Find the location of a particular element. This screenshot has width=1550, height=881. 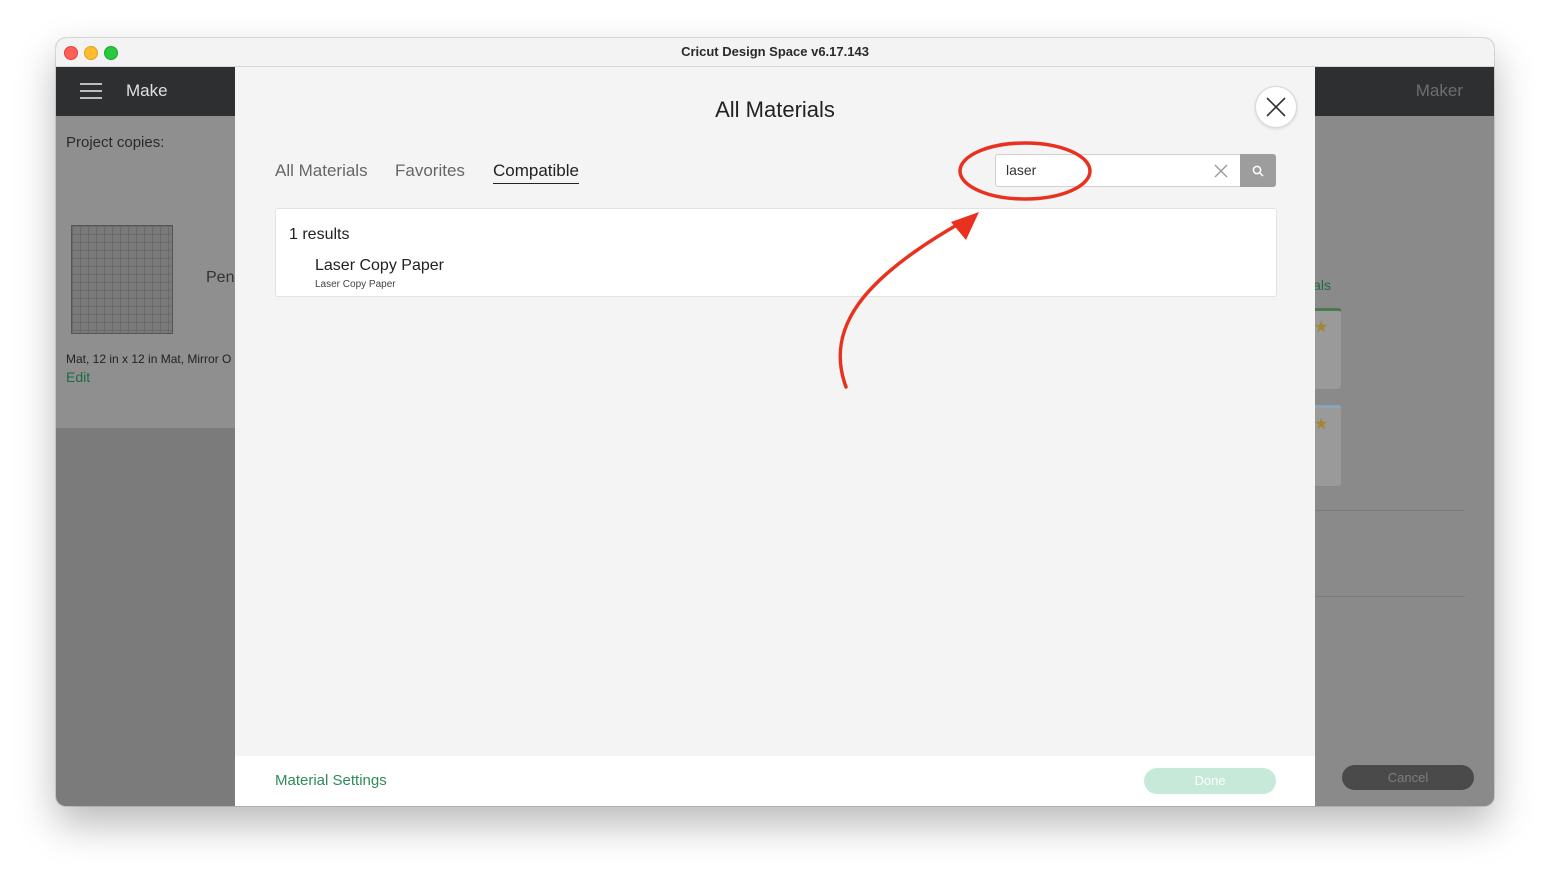

result-subtitle: Laser Copy Paper is located at coordinates (355, 284).